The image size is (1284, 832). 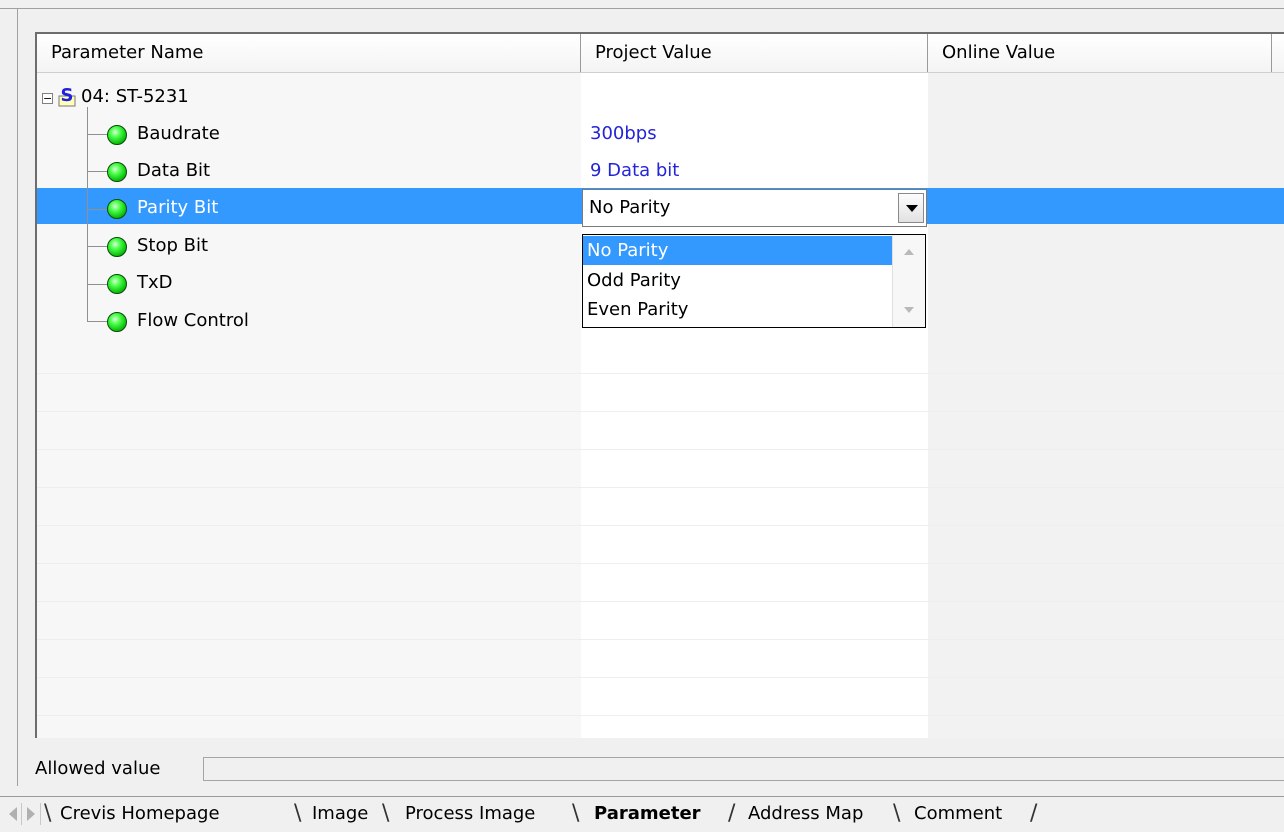 I want to click on svg-text: S, so click(x=67, y=95).